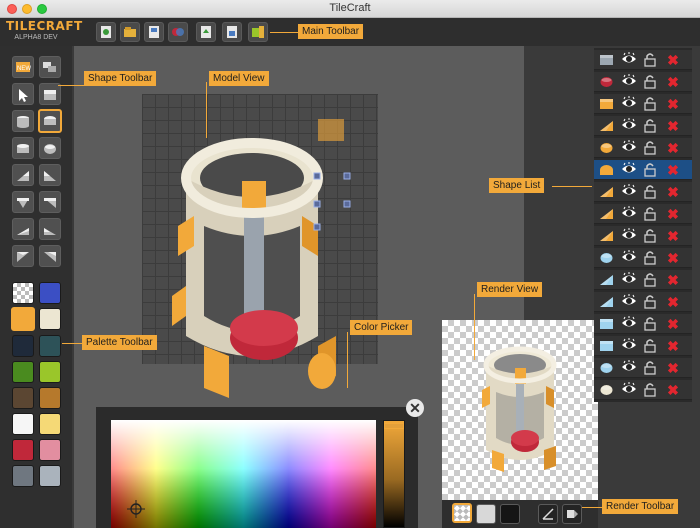  What do you see at coordinates (510, 514) in the screenshot?
I see `dark-bg-button` at bounding box center [510, 514].